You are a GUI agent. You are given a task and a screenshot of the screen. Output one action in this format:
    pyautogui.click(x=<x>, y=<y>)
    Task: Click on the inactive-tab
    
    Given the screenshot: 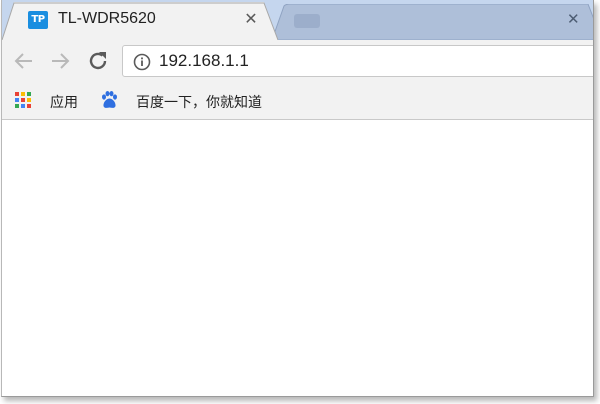 What is the action you would take?
    pyautogui.click(x=433, y=22)
    